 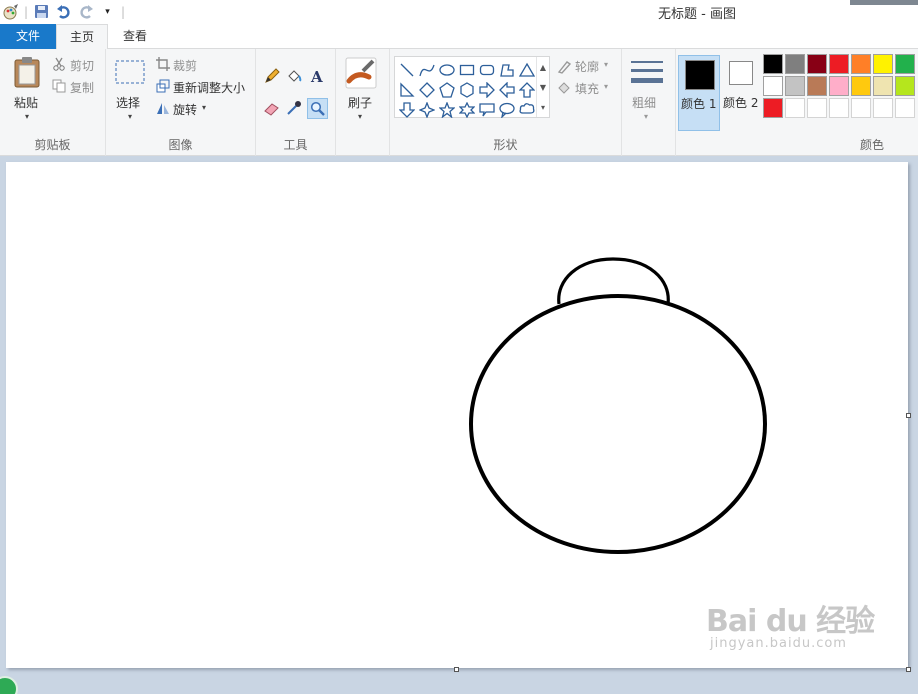 I want to click on crop-icon, so click(x=163, y=64).